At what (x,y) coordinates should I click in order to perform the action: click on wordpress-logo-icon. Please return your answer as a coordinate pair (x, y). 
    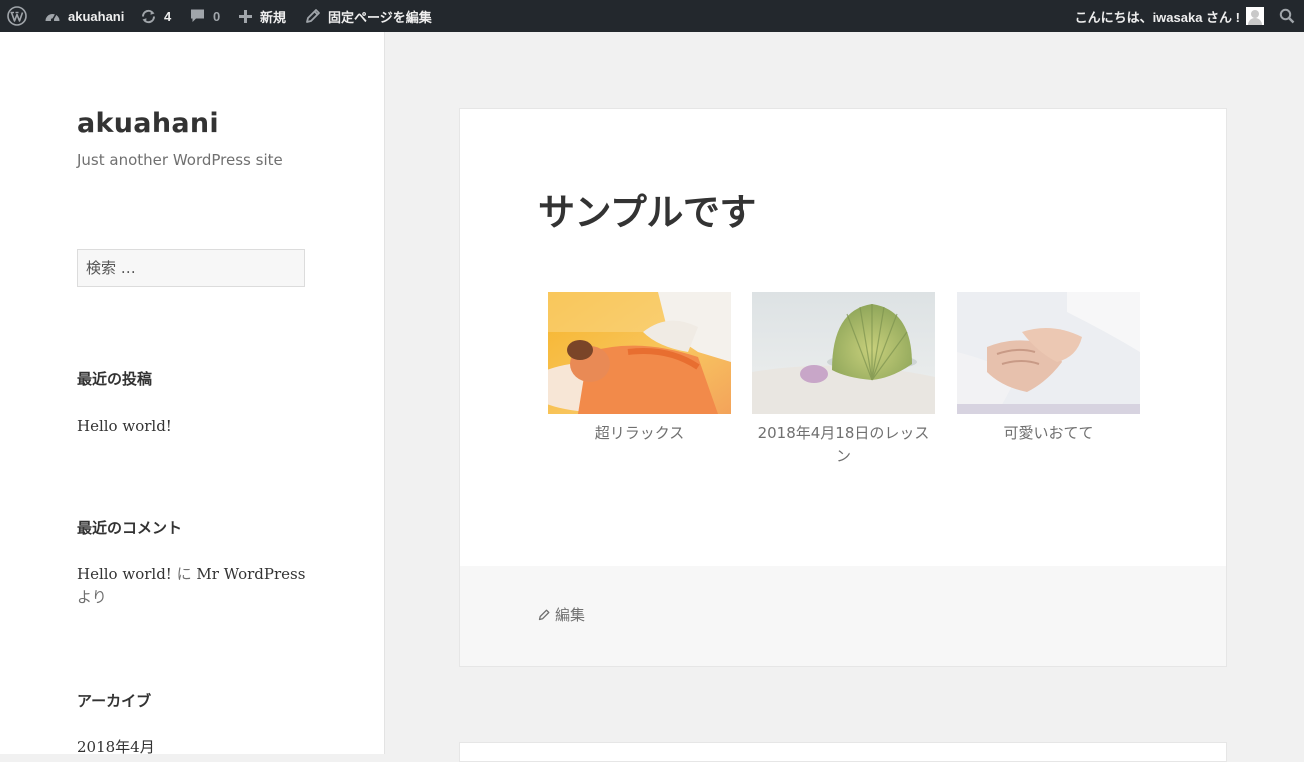
    Looking at the image, I should click on (17, 16).